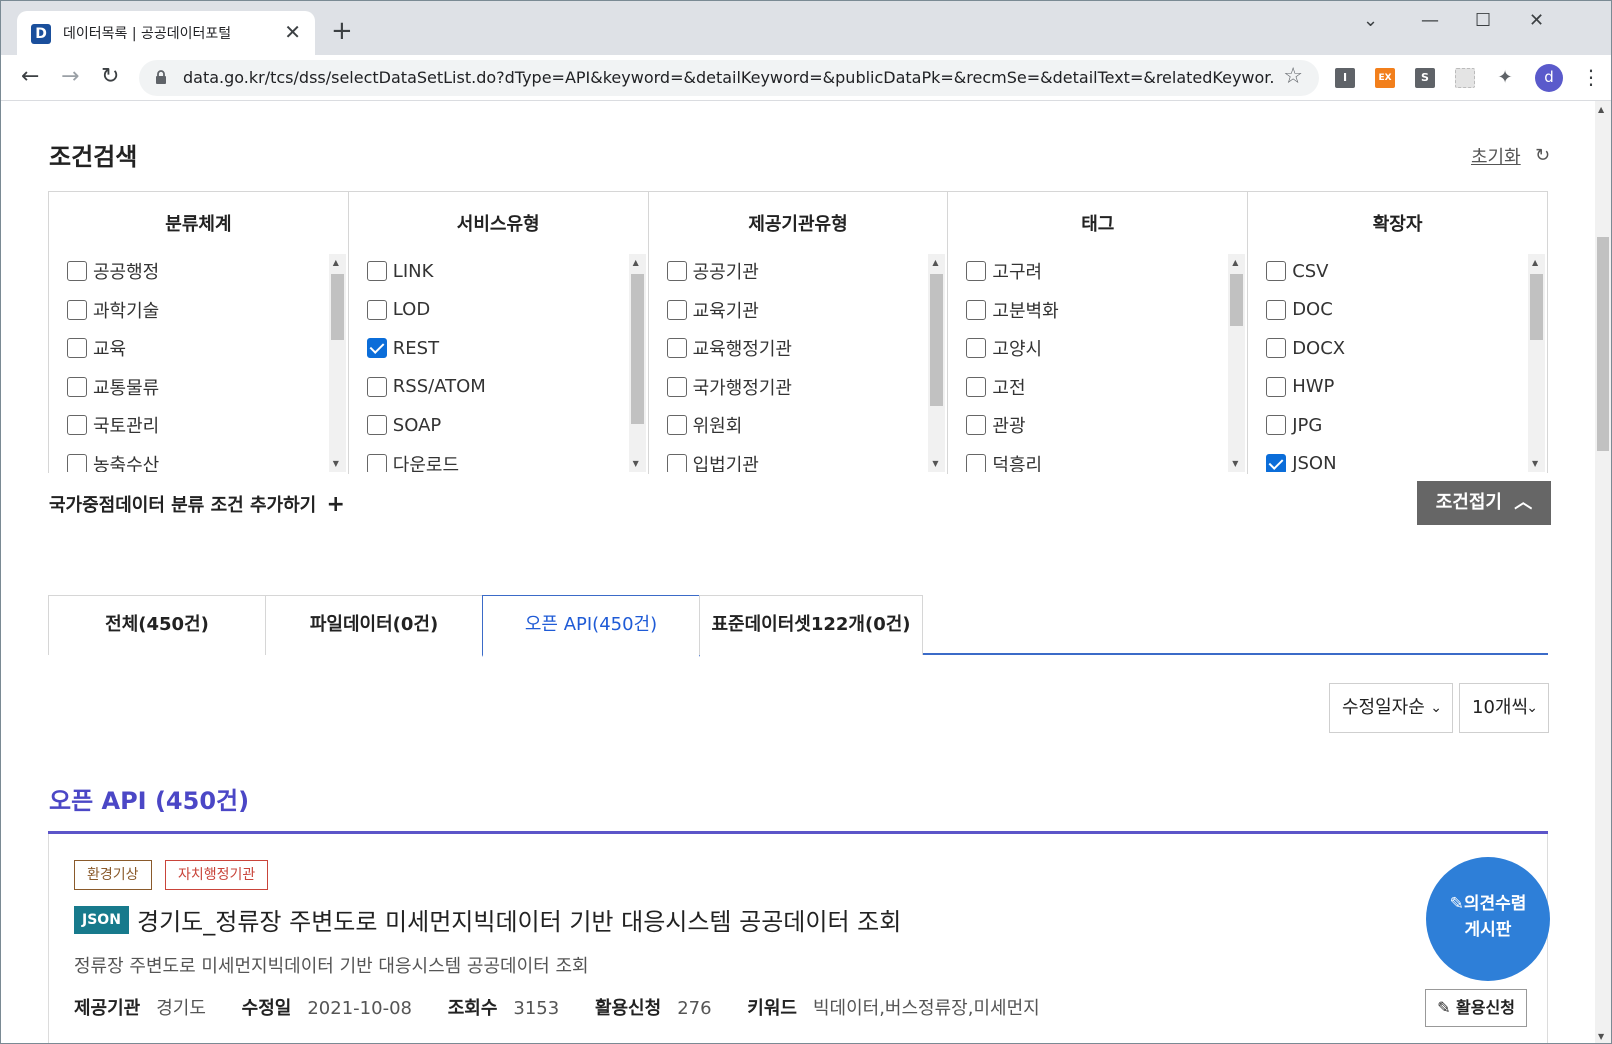  What do you see at coordinates (495, 387) in the screenshot?
I see `filter-option: RSS/ATOM` at bounding box center [495, 387].